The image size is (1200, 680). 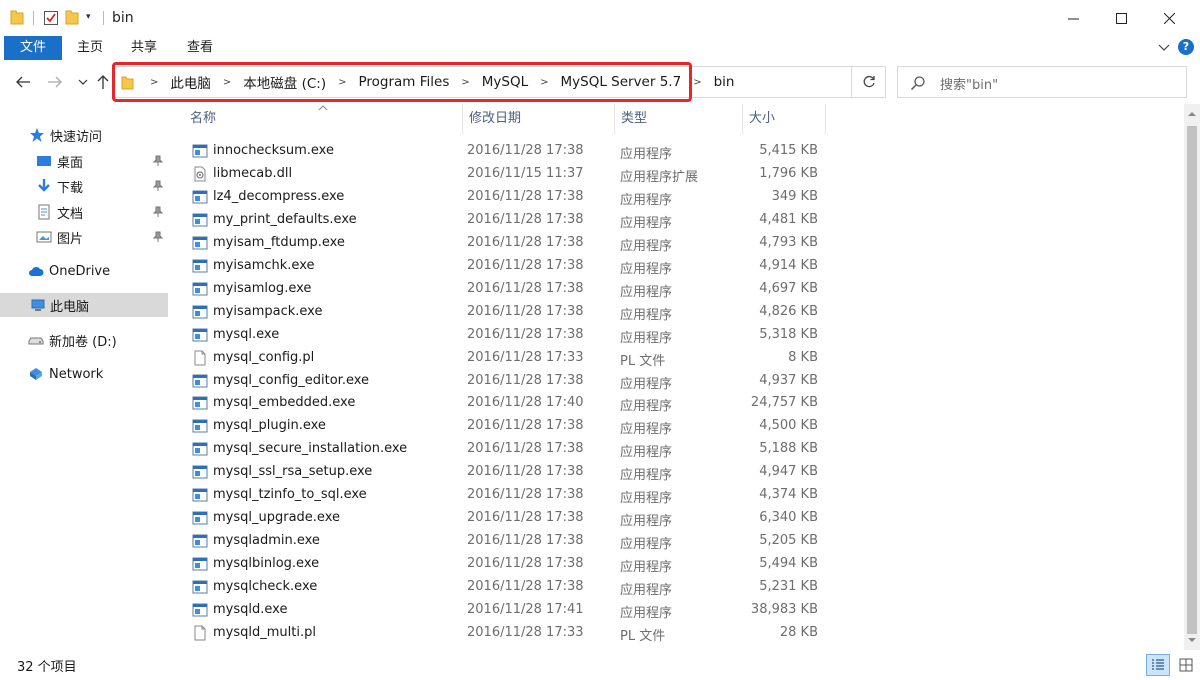 What do you see at coordinates (403, 82) in the screenshot?
I see `breadcrumb-program-files: Program Files` at bounding box center [403, 82].